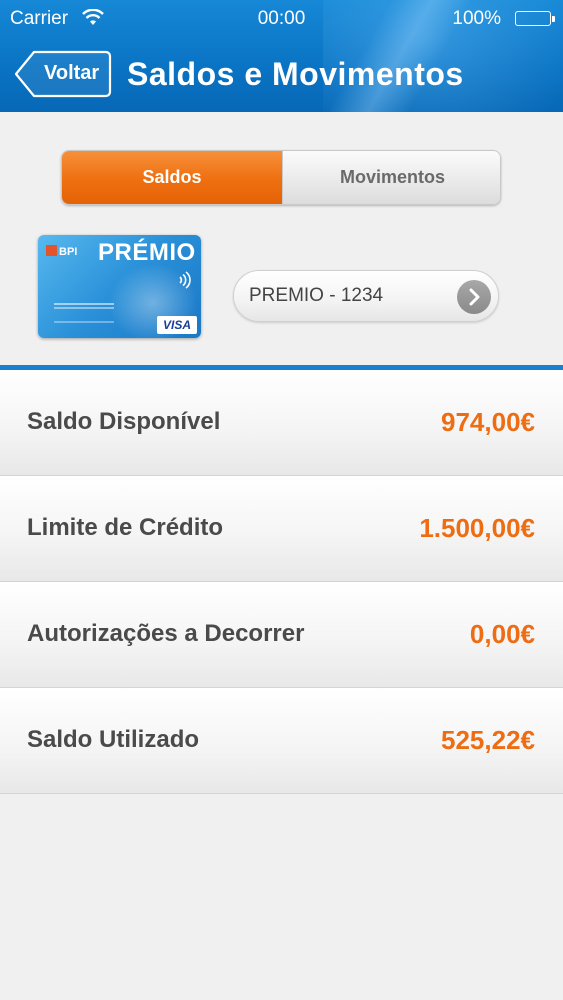 The width and height of the screenshot is (563, 1000). What do you see at coordinates (316, 295) in the screenshot?
I see `account-selector-value: PREMIO - 1234` at bounding box center [316, 295].